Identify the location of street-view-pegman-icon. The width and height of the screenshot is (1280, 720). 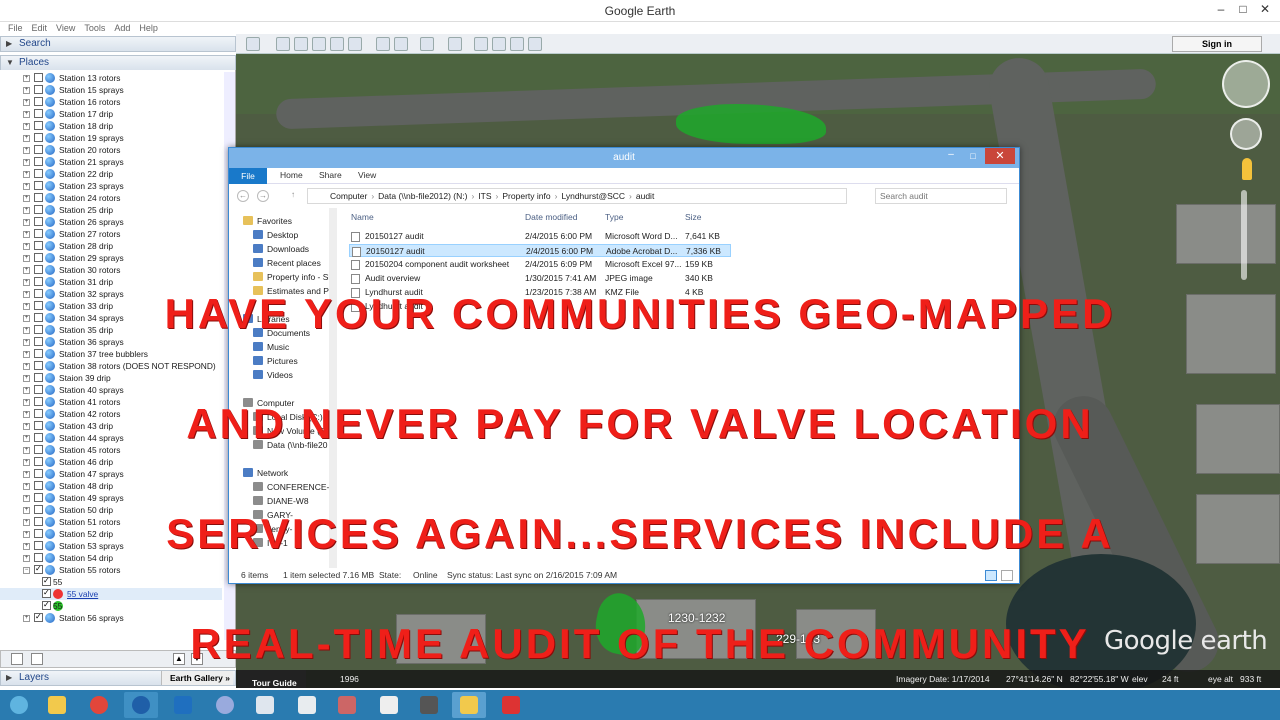
(1247, 169).